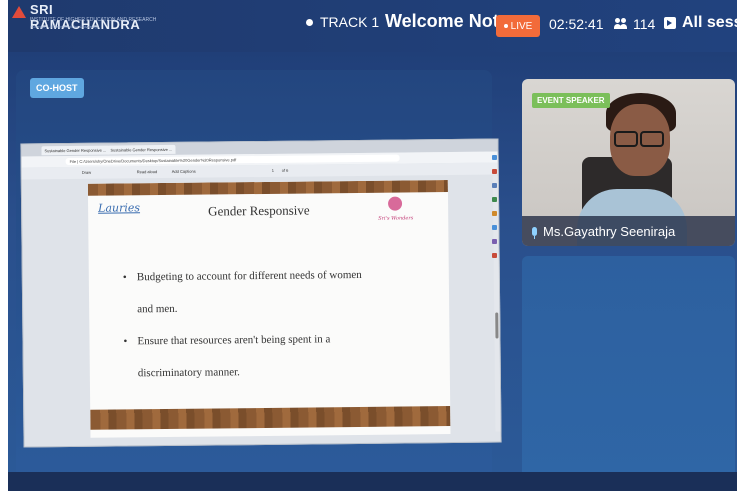 This screenshot has height=491, width=737. What do you see at coordinates (447, 21) in the screenshot?
I see `session-title: Welcome Note` at bounding box center [447, 21].